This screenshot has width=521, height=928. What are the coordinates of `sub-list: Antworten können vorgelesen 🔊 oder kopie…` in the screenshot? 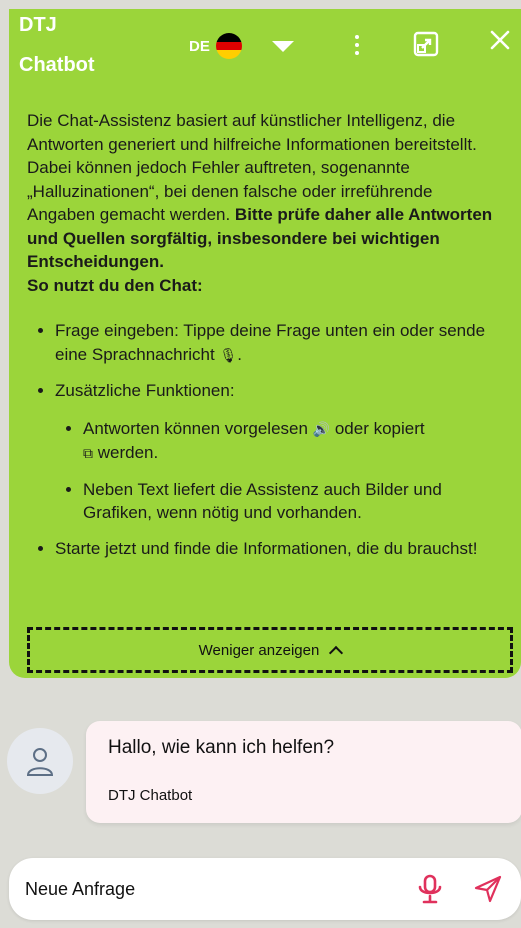 It's located at (276, 471).